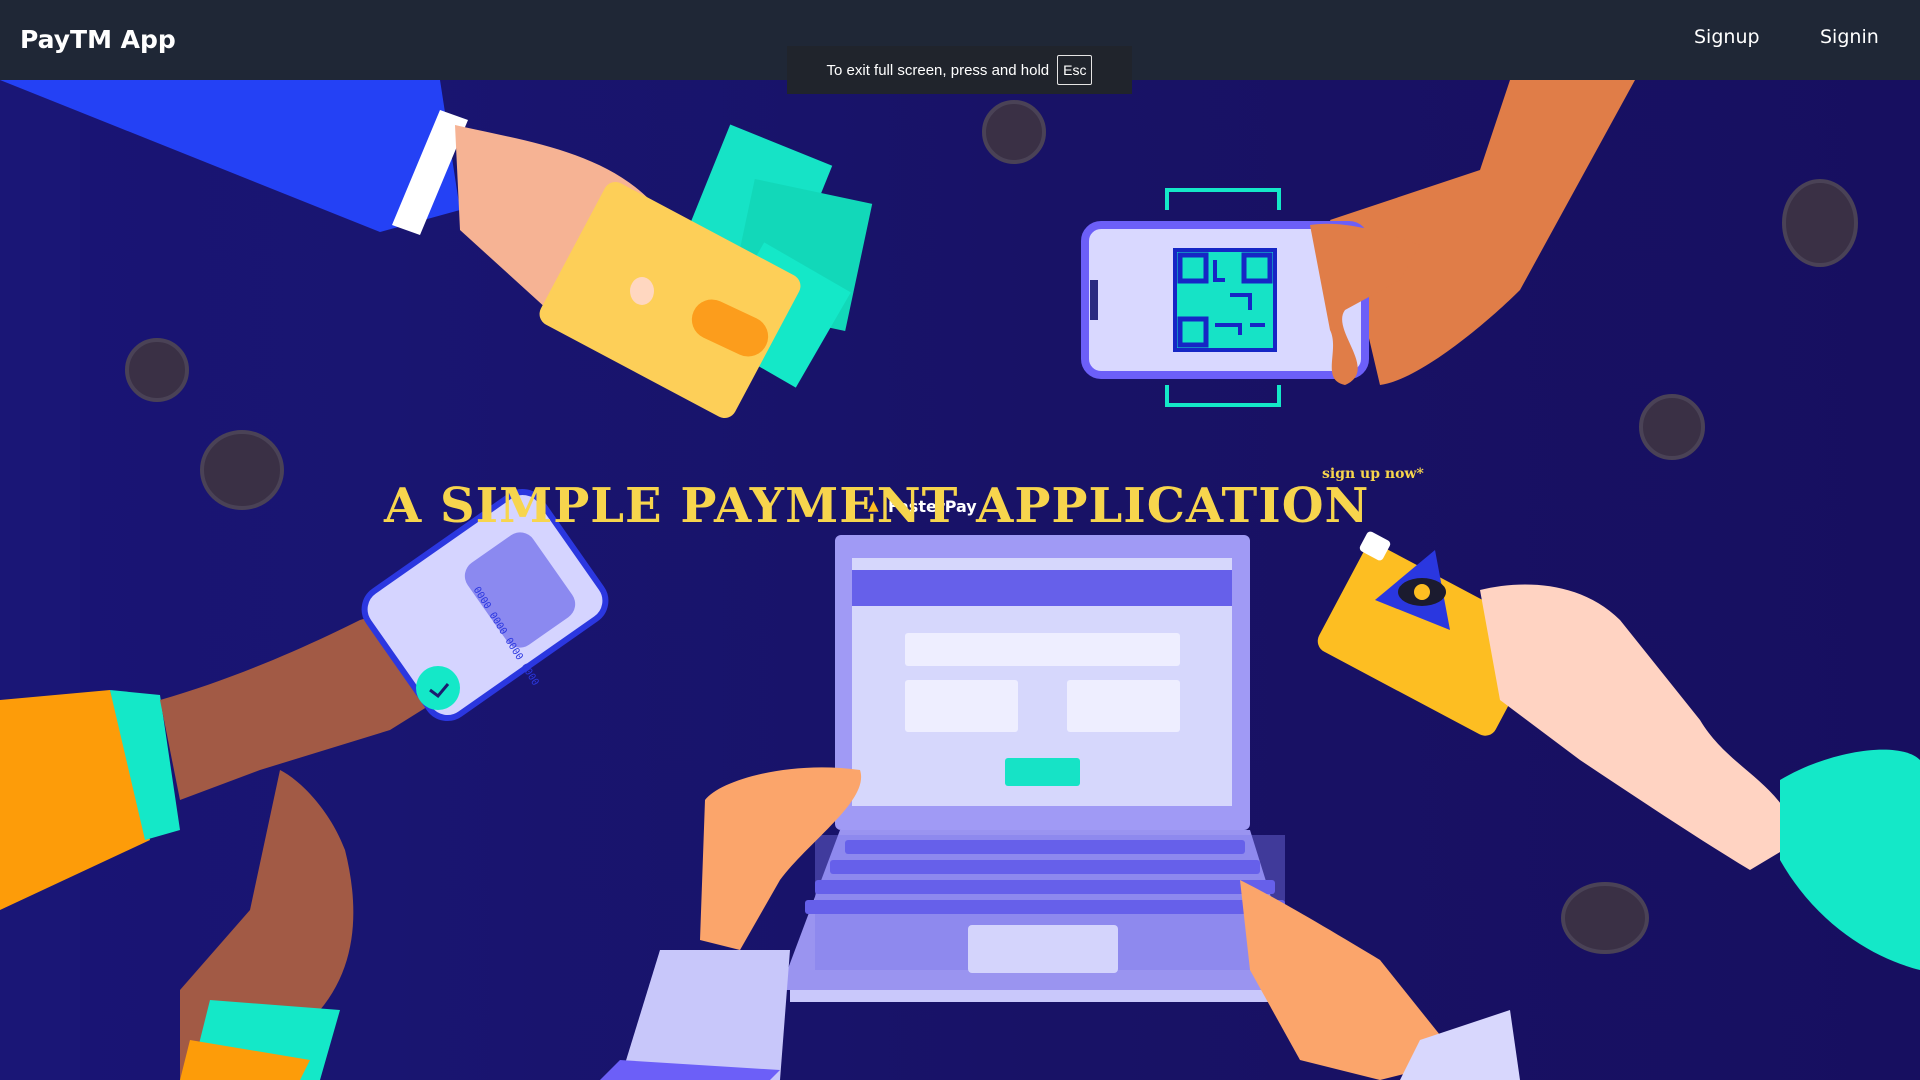 The height and width of the screenshot is (1080, 1920). I want to click on esc-key-hint: Esc, so click(1075, 70).